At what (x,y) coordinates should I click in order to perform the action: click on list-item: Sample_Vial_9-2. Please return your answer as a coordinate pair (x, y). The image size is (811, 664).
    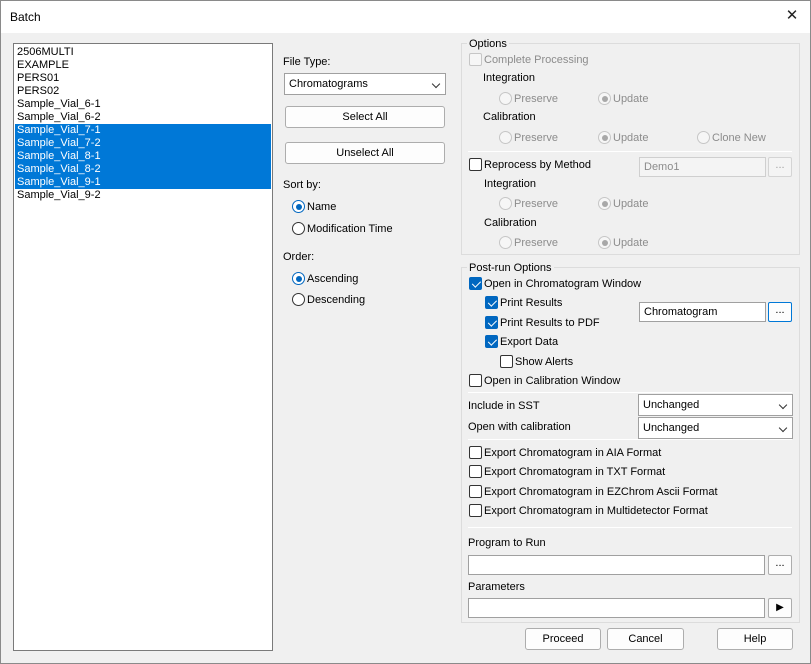
    Looking at the image, I should click on (143, 195).